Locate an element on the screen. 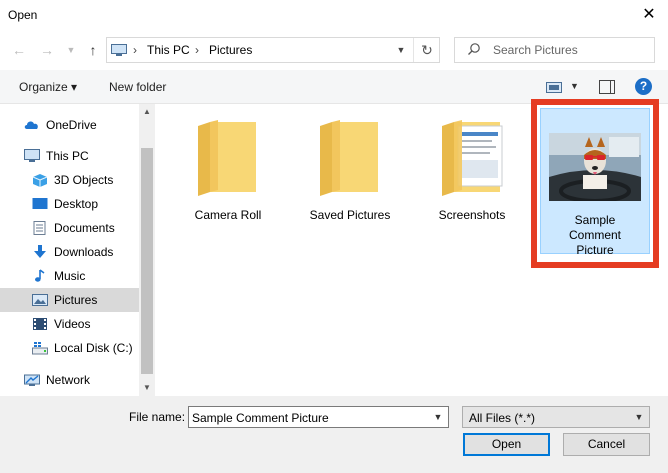 The height and width of the screenshot is (473, 668). breadcrumb-this-pc: This PC is located at coordinates (168, 50).